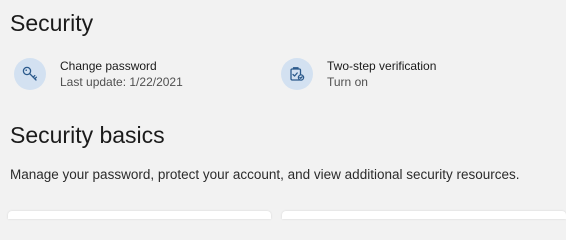 The height and width of the screenshot is (240, 566). I want to click on turn-on-status: Turn on, so click(347, 81).